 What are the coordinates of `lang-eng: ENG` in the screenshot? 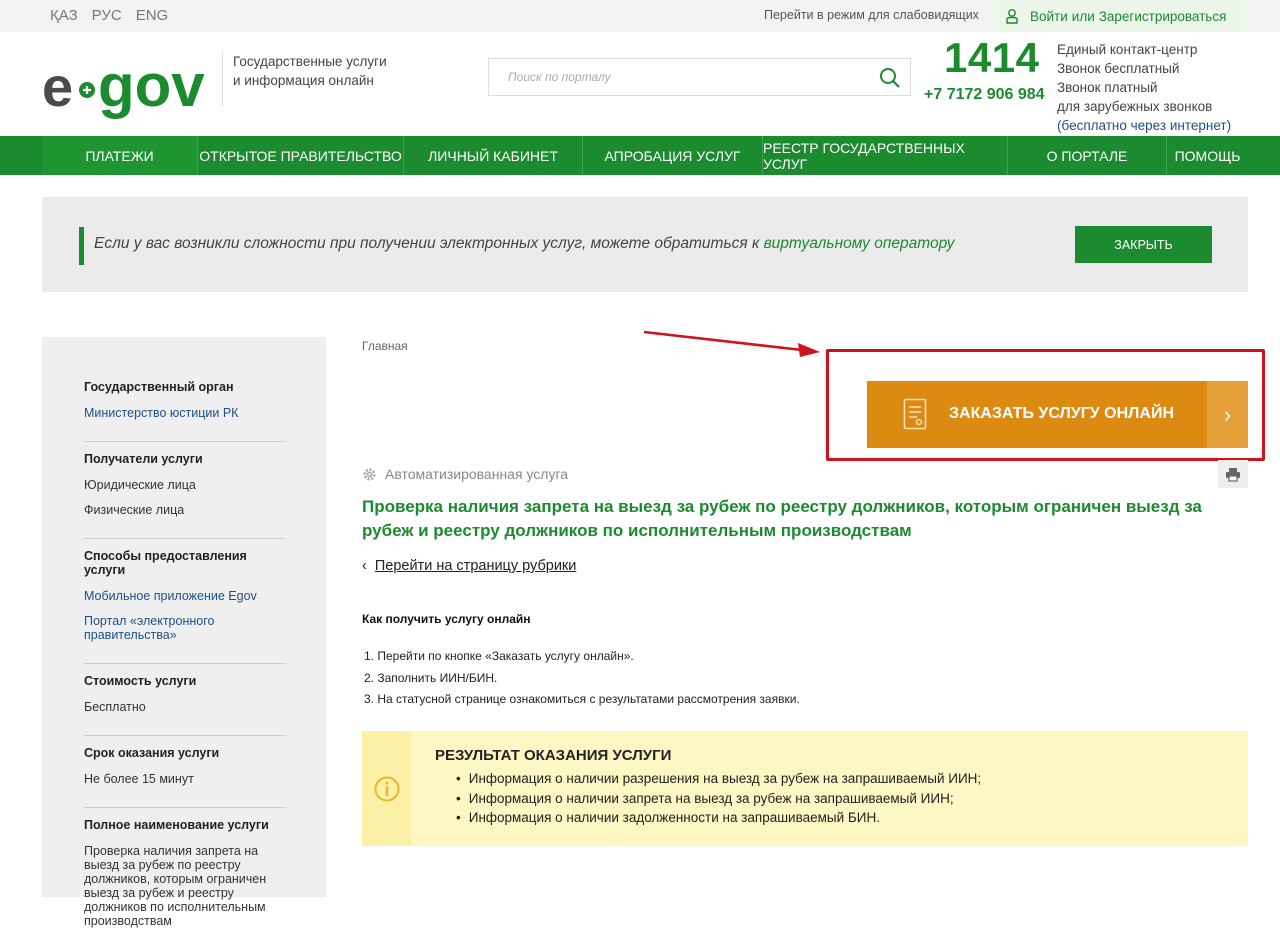 It's located at (152, 15).